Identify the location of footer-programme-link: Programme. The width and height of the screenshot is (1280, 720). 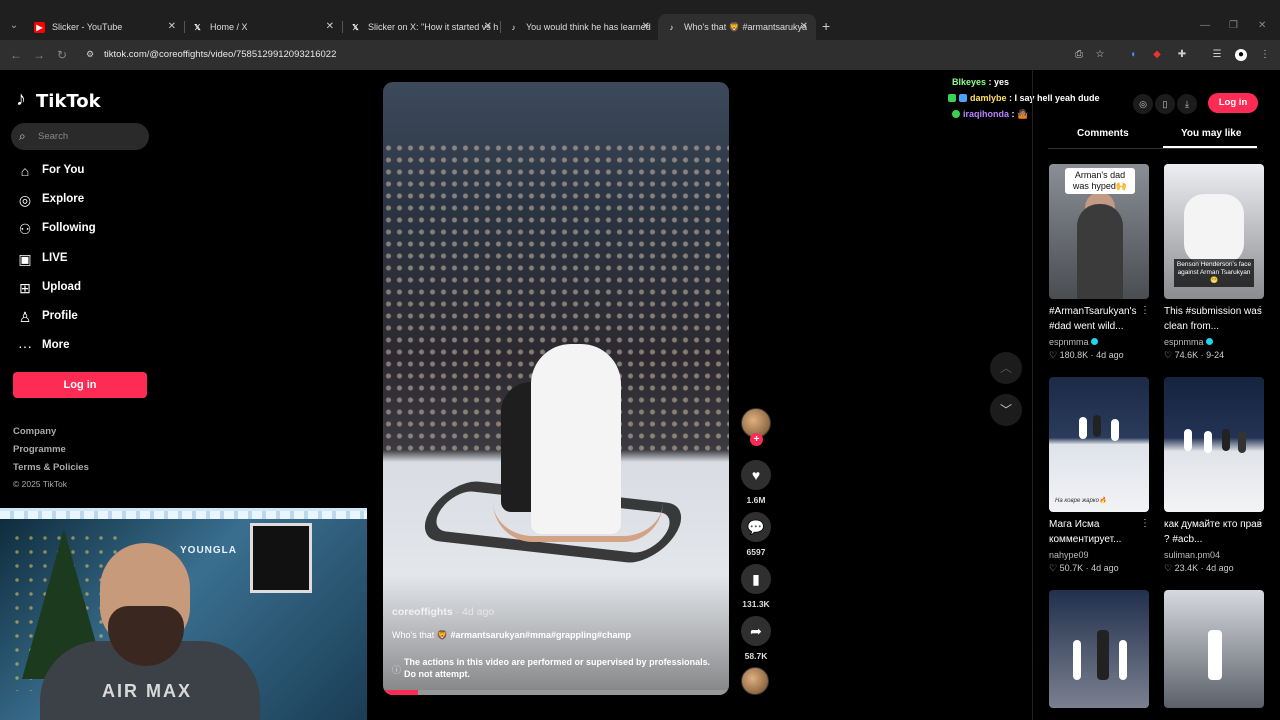
(39, 449).